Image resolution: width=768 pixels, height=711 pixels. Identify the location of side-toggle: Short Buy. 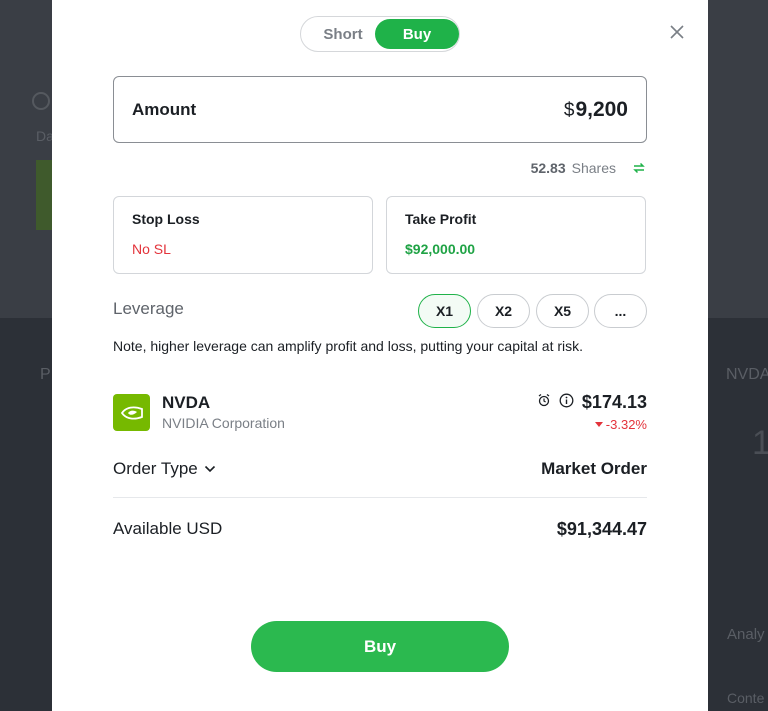
(380, 34).